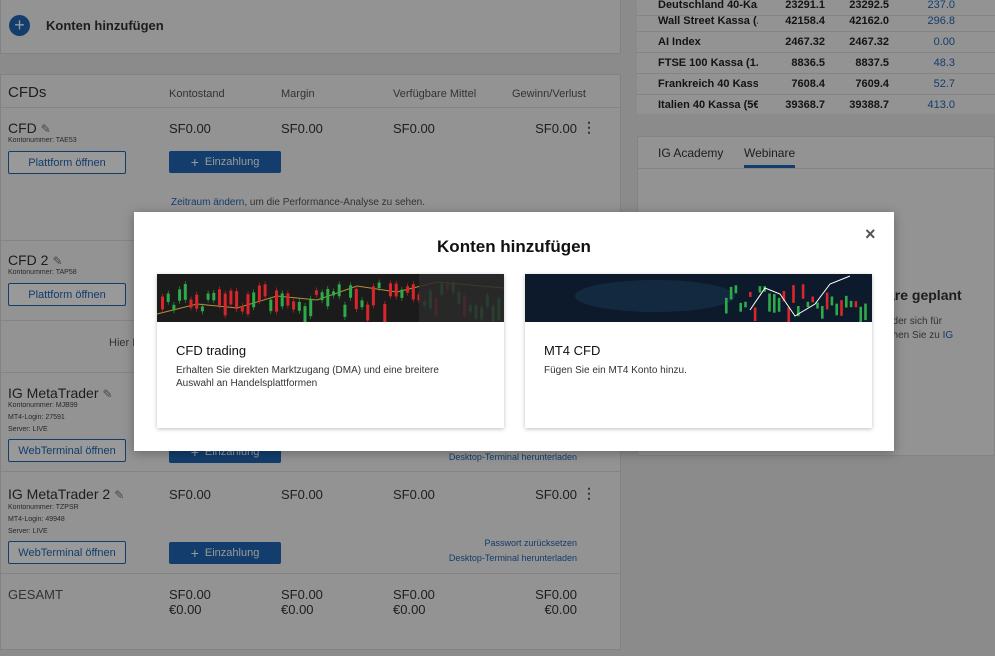  Describe the element at coordinates (514, 246) in the screenshot. I see `modal-title: Konten hinzufügen` at that location.